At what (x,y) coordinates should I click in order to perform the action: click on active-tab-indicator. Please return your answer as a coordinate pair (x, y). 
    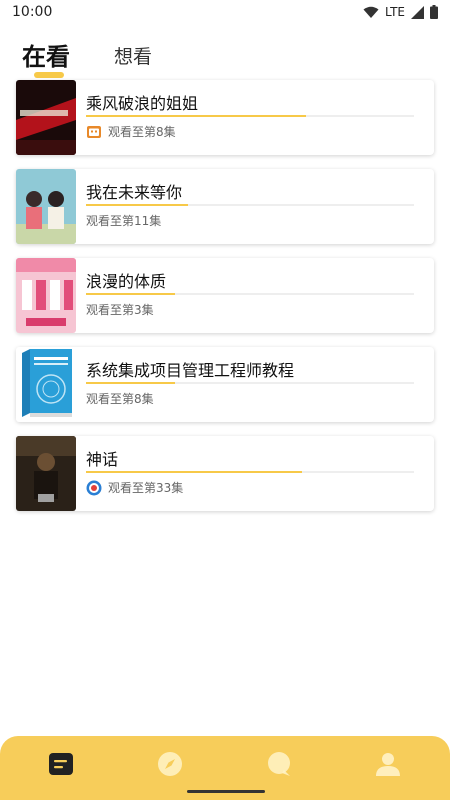
    Looking at the image, I should click on (49, 75).